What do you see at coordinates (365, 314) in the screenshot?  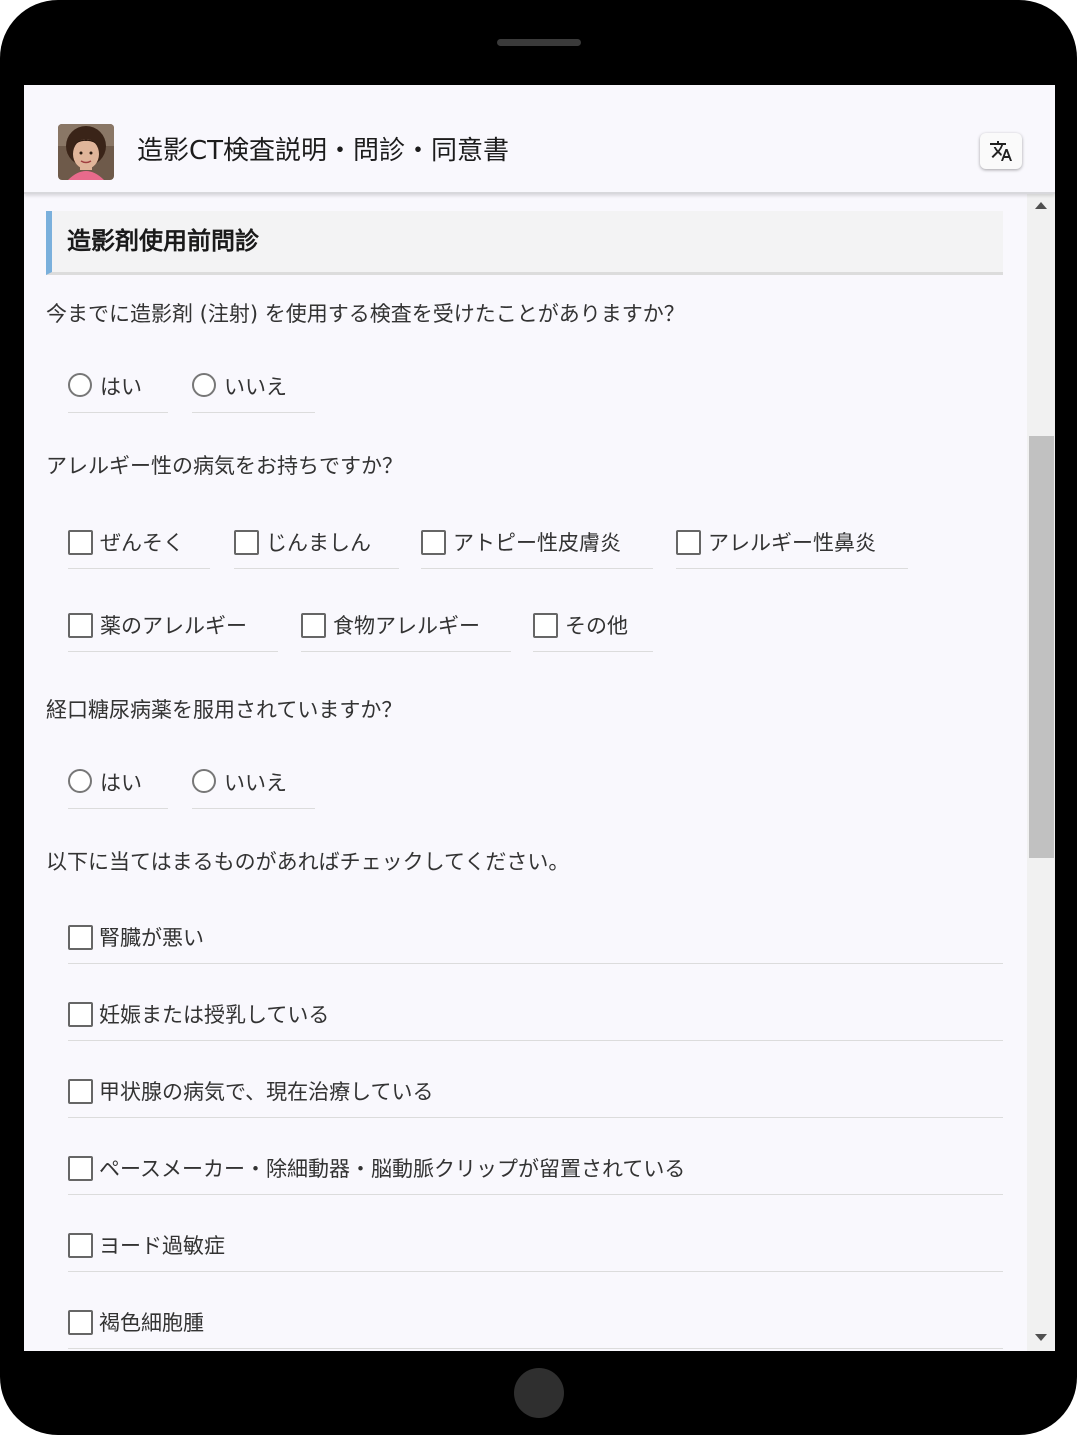 I see `question-contrast-history: 今までに造影剤 (注射) を使用する検査を受けたことがありますか？` at bounding box center [365, 314].